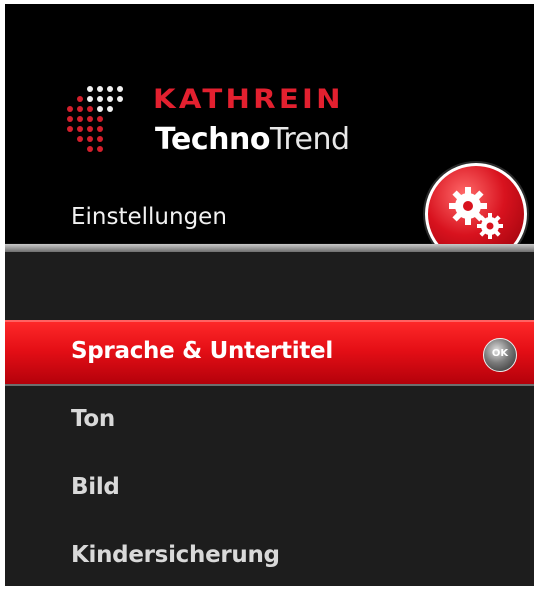 This screenshot has height=590, width=539. I want to click on brand-name-bold: Techno, so click(212, 139).